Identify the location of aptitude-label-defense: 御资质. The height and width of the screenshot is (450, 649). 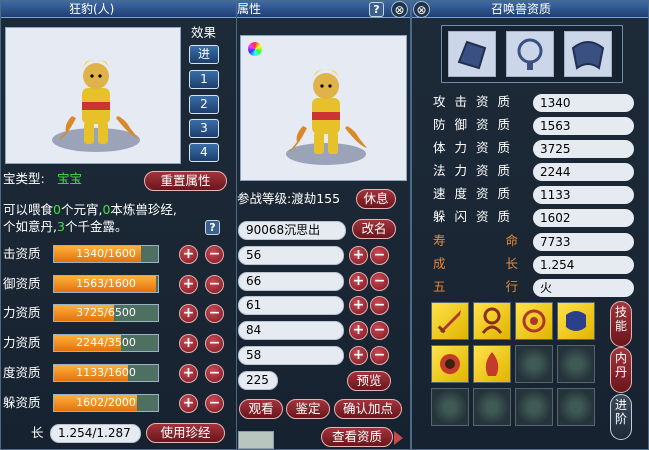
(22, 283).